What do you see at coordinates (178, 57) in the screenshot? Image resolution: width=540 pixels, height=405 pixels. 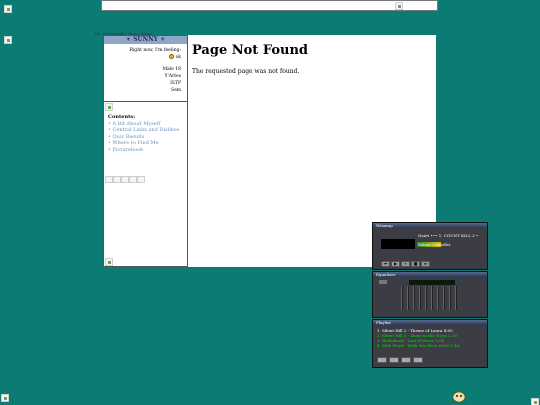 I see `mood-value: ok` at bounding box center [178, 57].